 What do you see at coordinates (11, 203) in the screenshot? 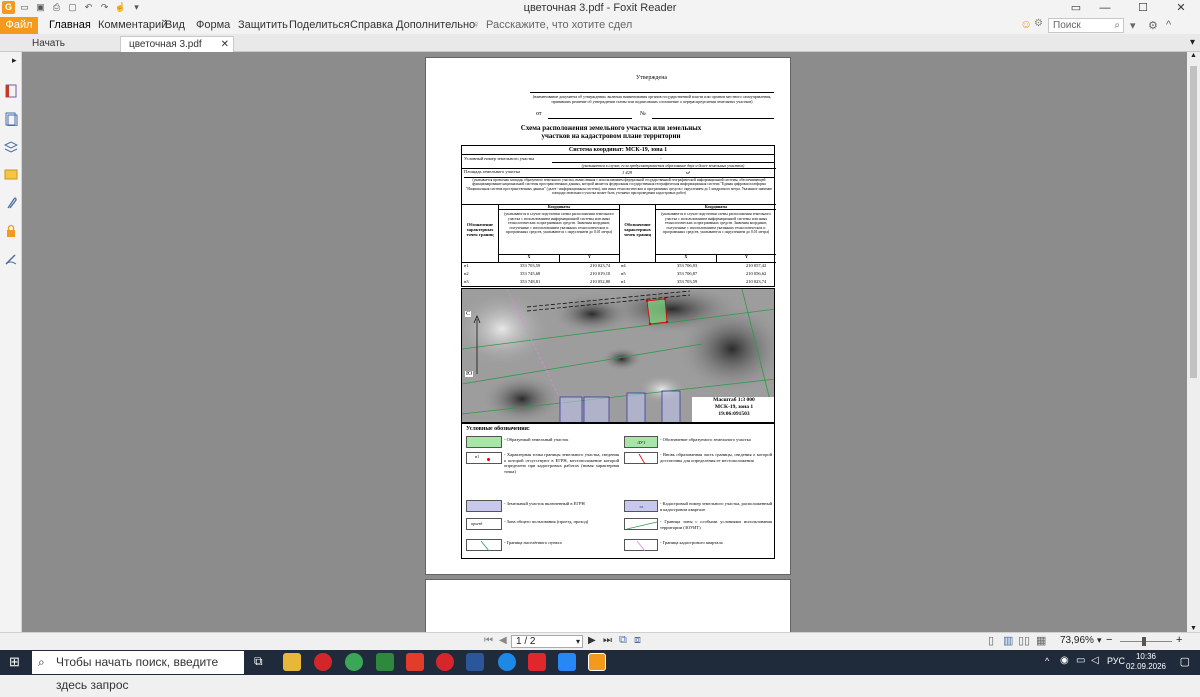
I see `attachments-icon` at bounding box center [11, 203].